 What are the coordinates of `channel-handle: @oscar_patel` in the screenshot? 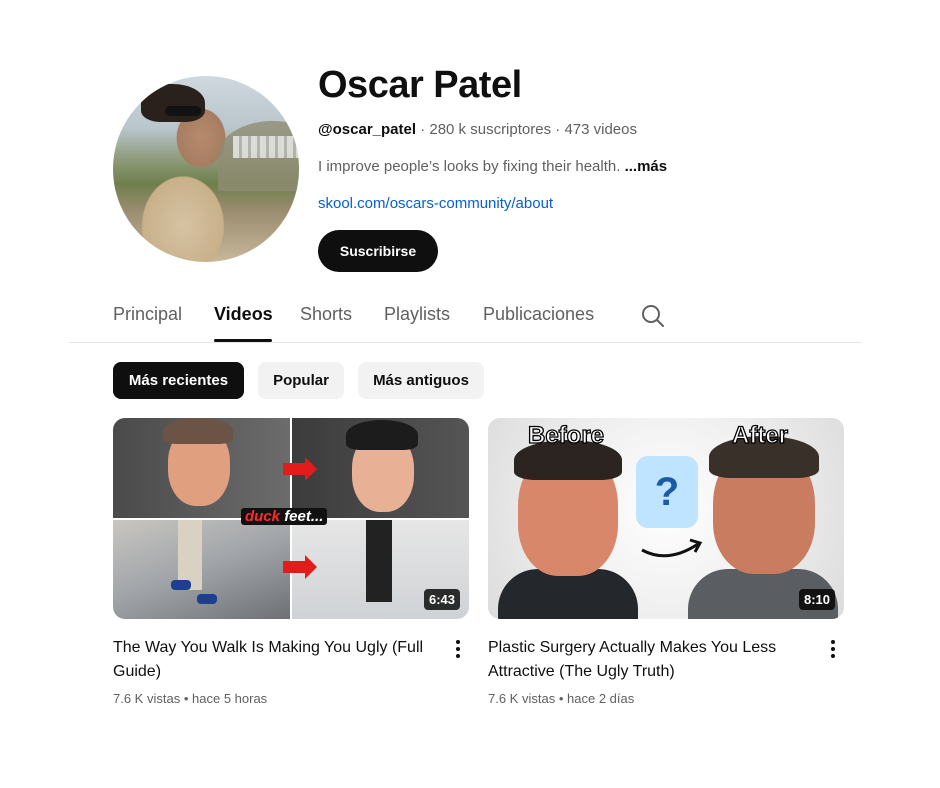 It's located at (367, 129).